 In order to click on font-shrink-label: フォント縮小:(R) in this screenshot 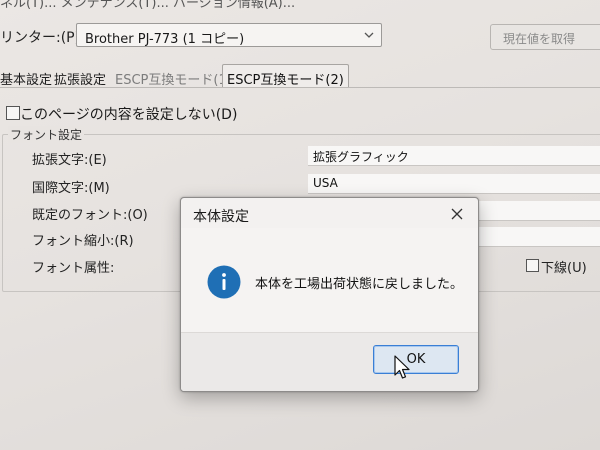, I will do `click(83, 241)`.